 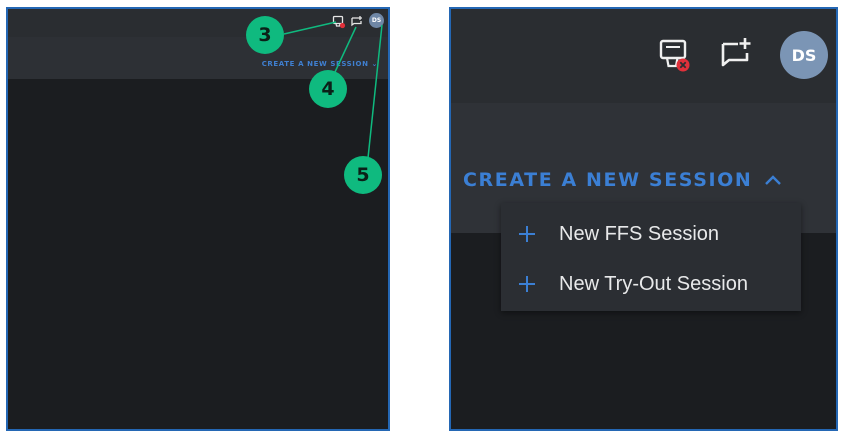 What do you see at coordinates (639, 233) in the screenshot?
I see `menu-item-label: New FFS Session` at bounding box center [639, 233].